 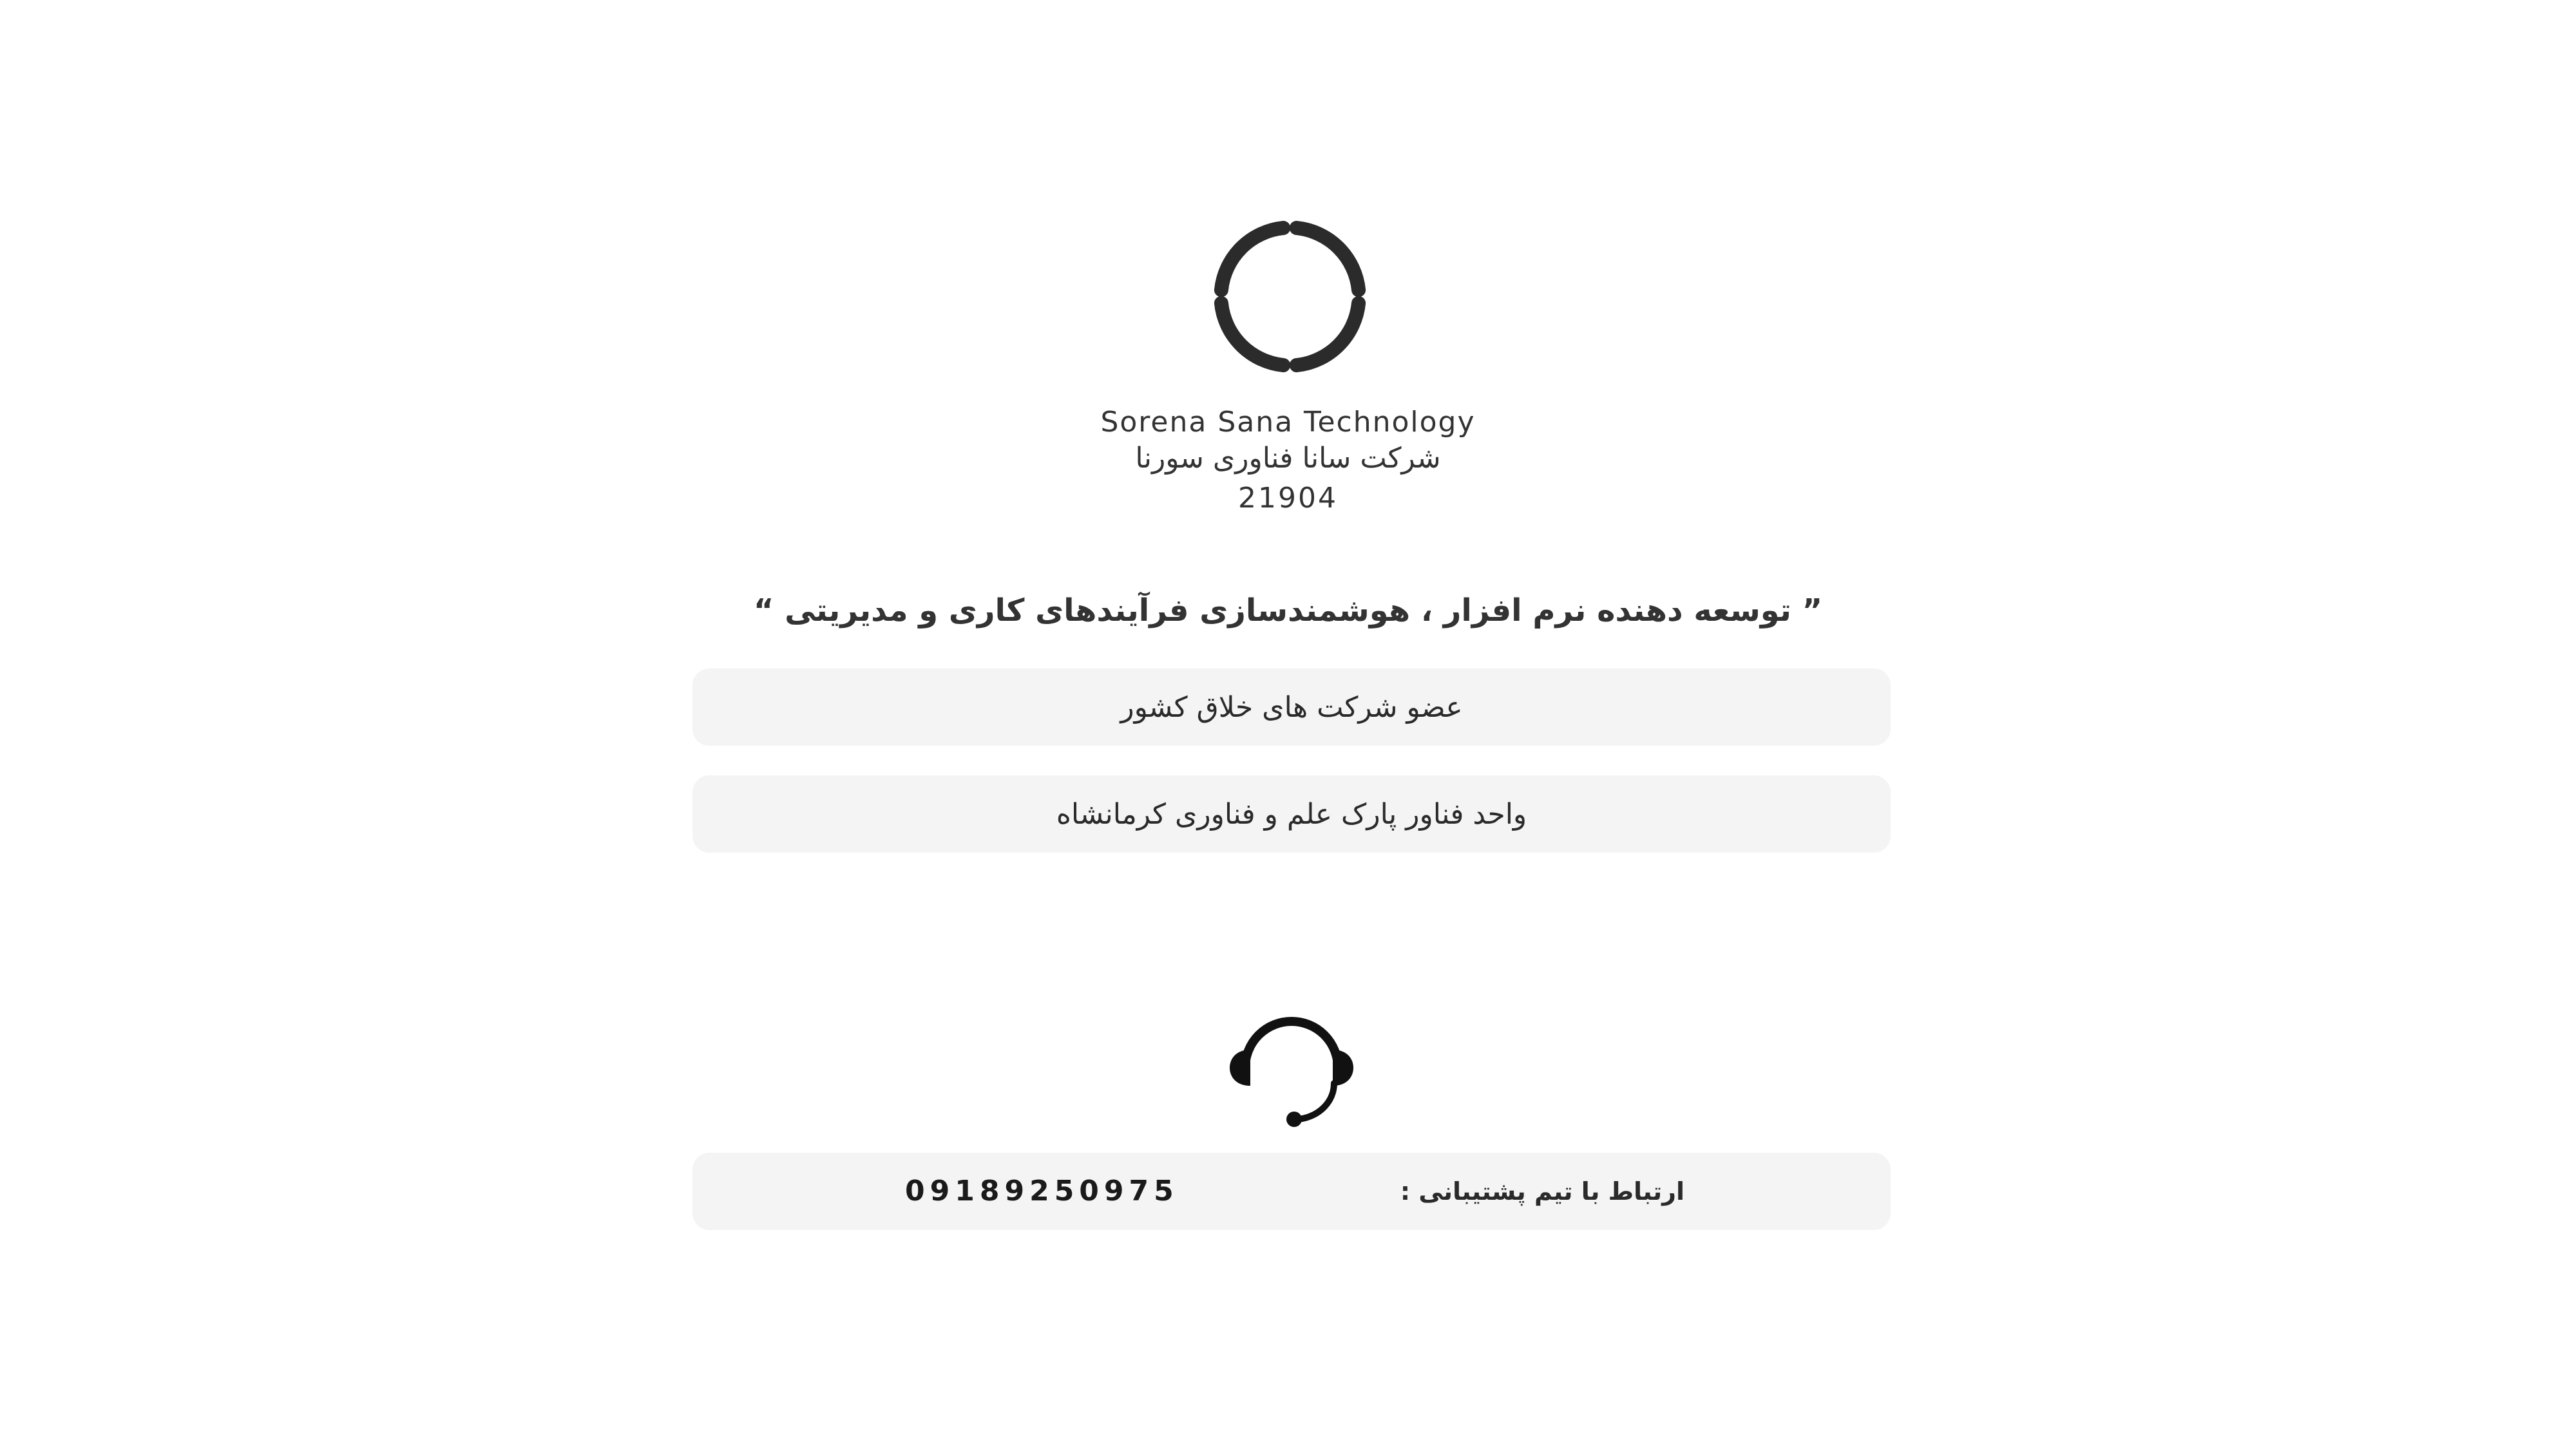 I want to click on brand-name-fa: شرکت سانا فناوری سورنا, so click(x=1288, y=459).